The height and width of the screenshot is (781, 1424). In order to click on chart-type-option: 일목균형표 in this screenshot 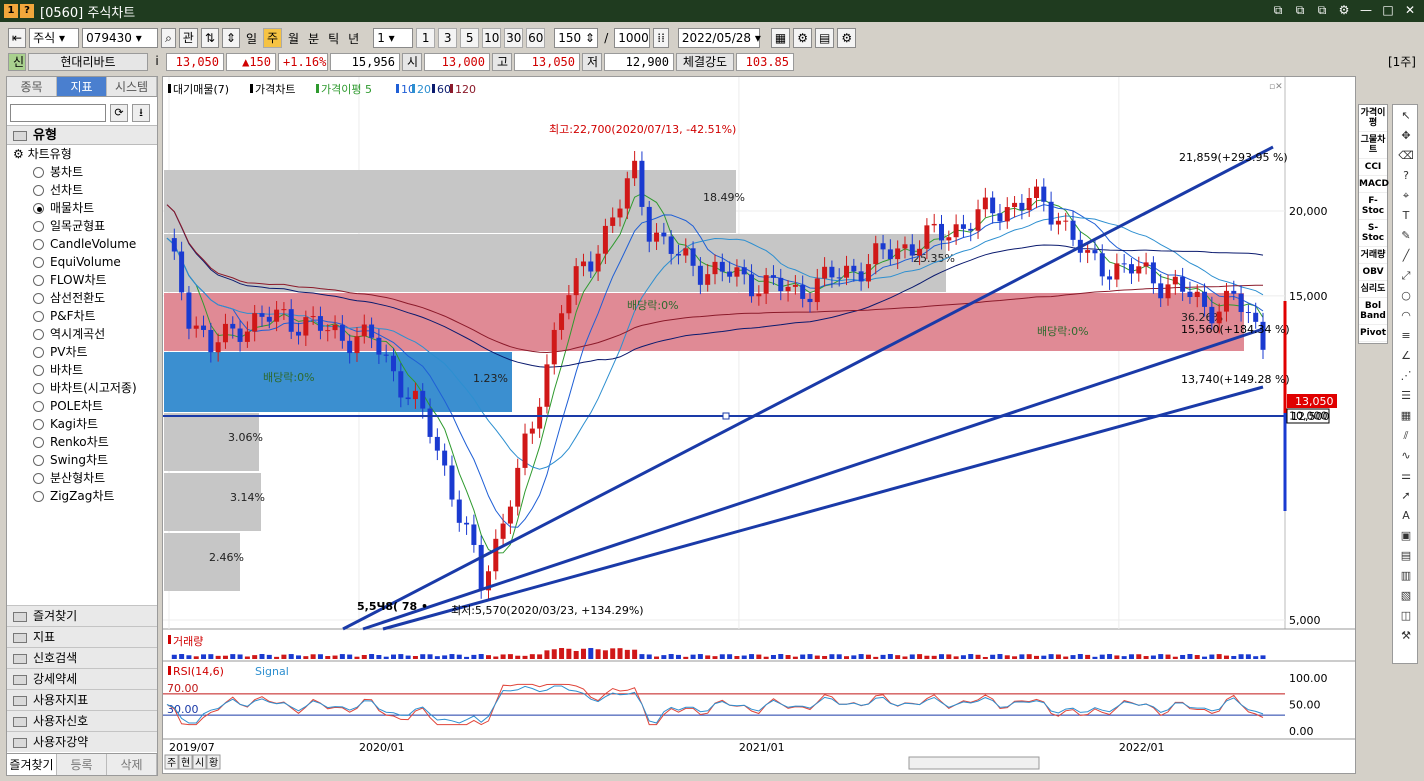, I will do `click(82, 226)`.